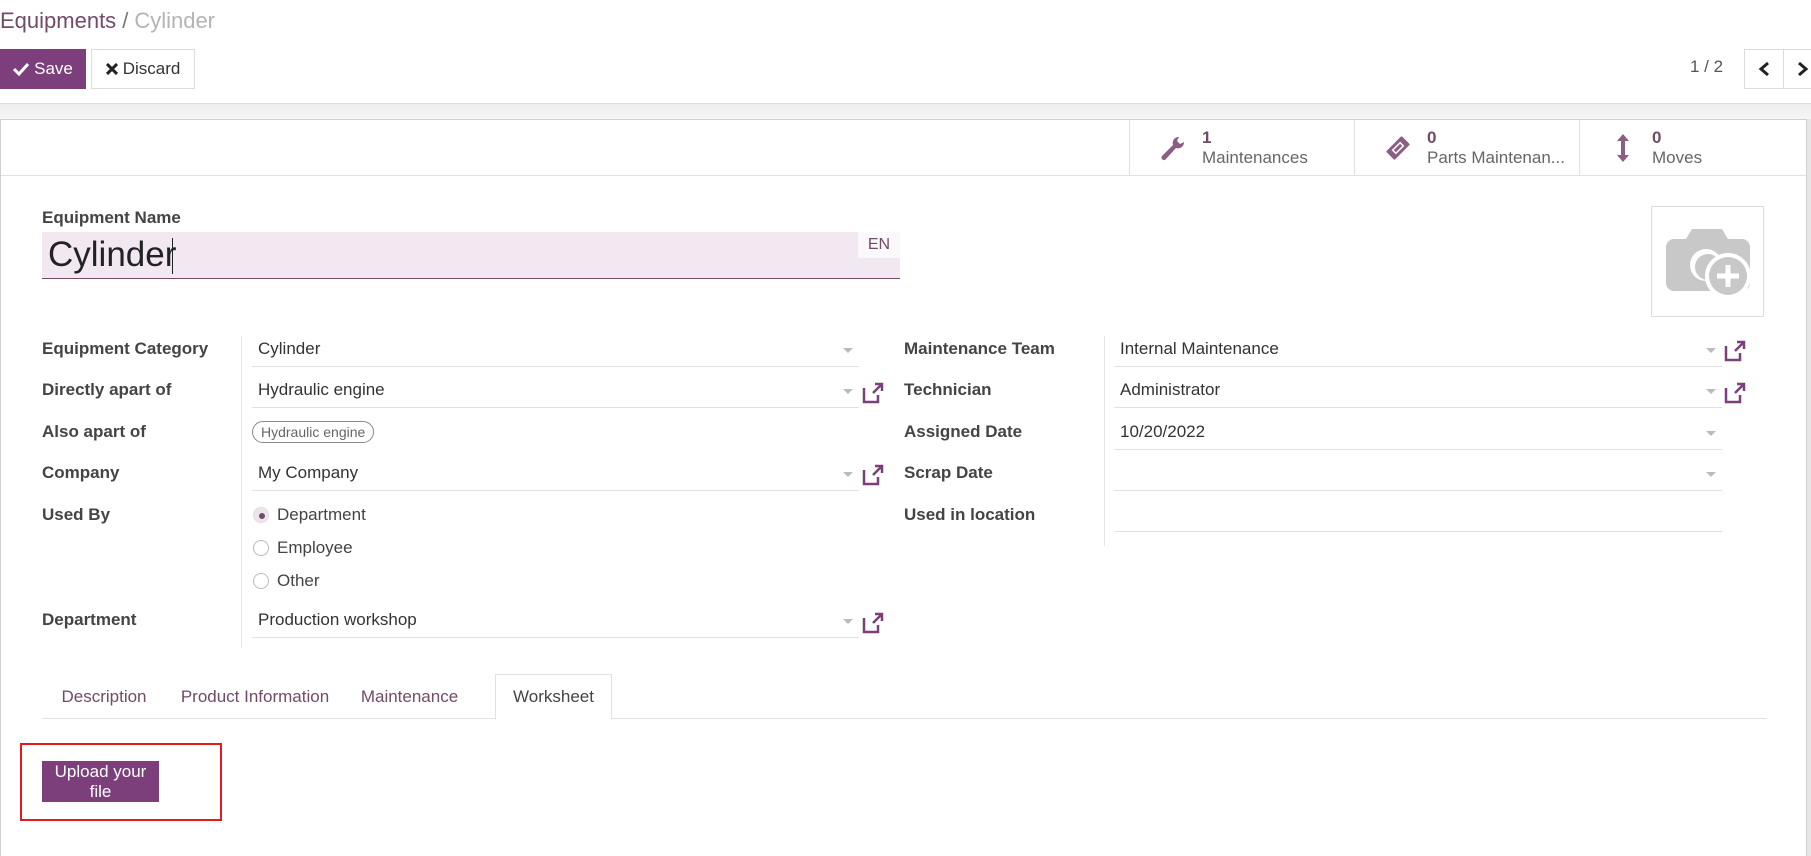  I want to click on scrollbar-track, so click(1809, 487).